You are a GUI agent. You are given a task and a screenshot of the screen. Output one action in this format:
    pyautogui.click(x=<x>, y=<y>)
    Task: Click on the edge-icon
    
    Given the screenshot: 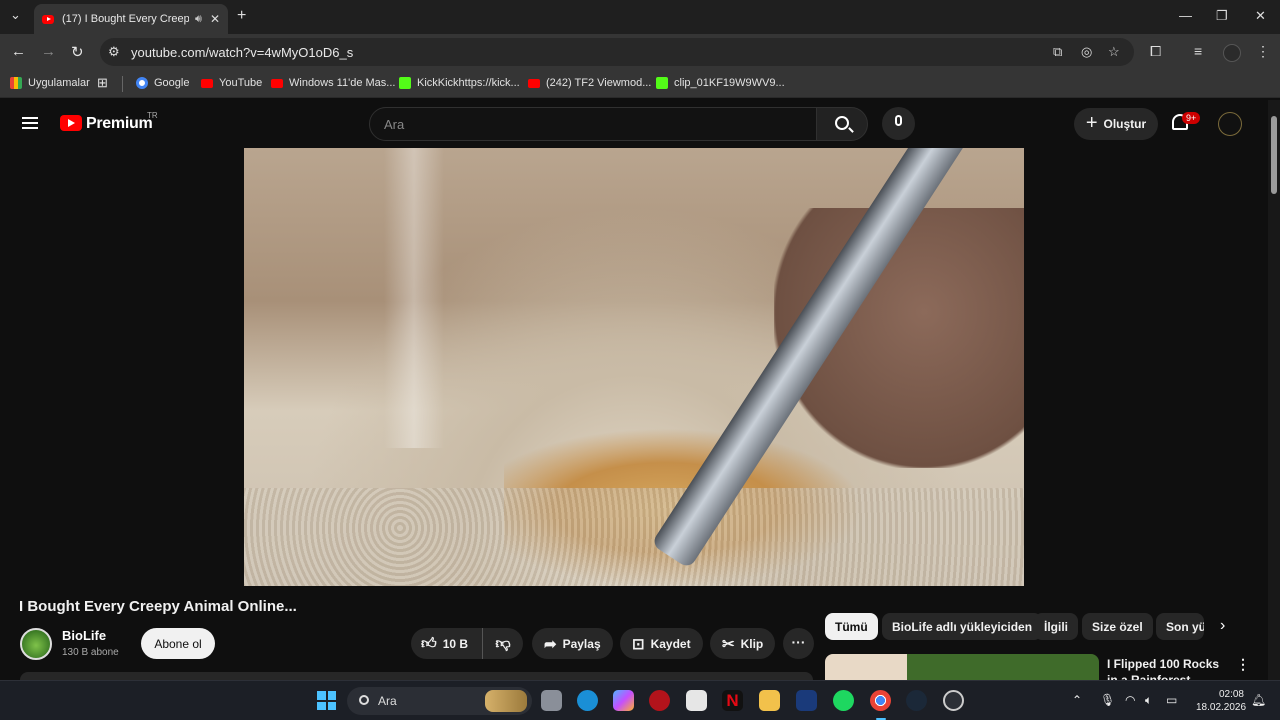 What is the action you would take?
    pyautogui.click(x=587, y=700)
    